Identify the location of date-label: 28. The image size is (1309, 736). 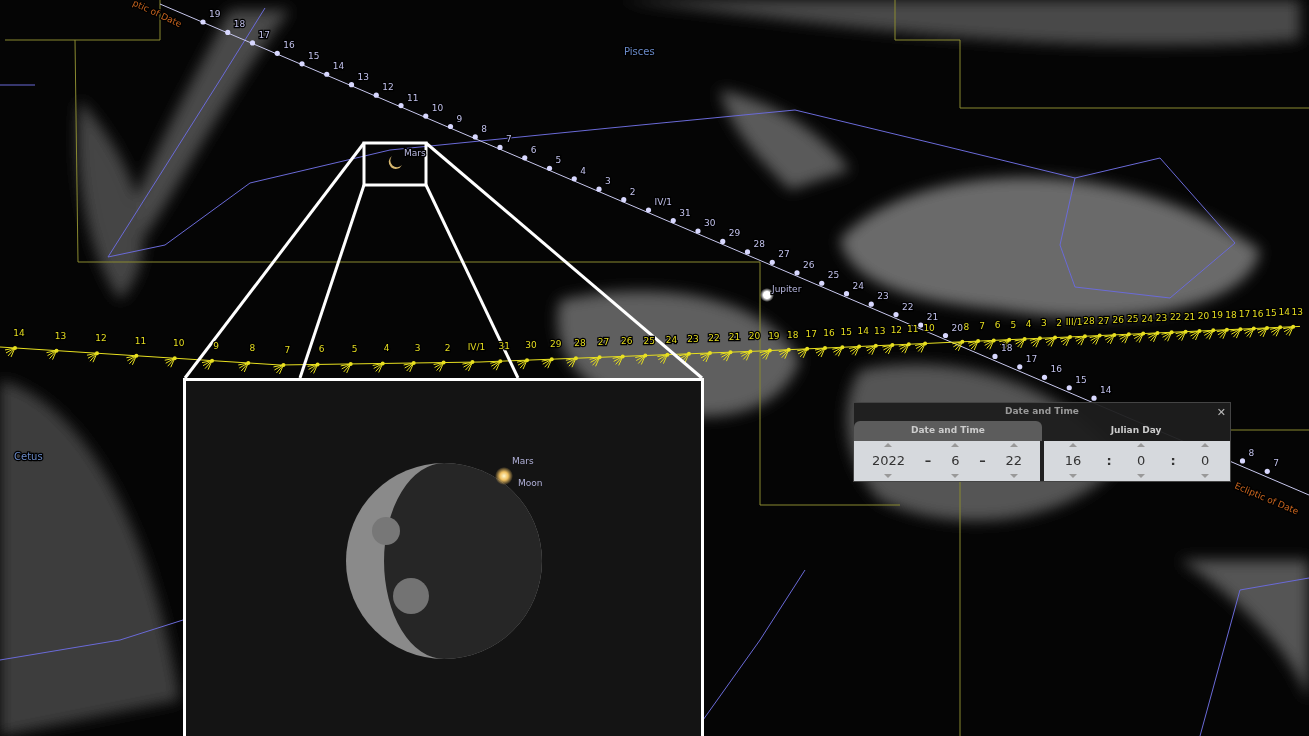
(759, 243).